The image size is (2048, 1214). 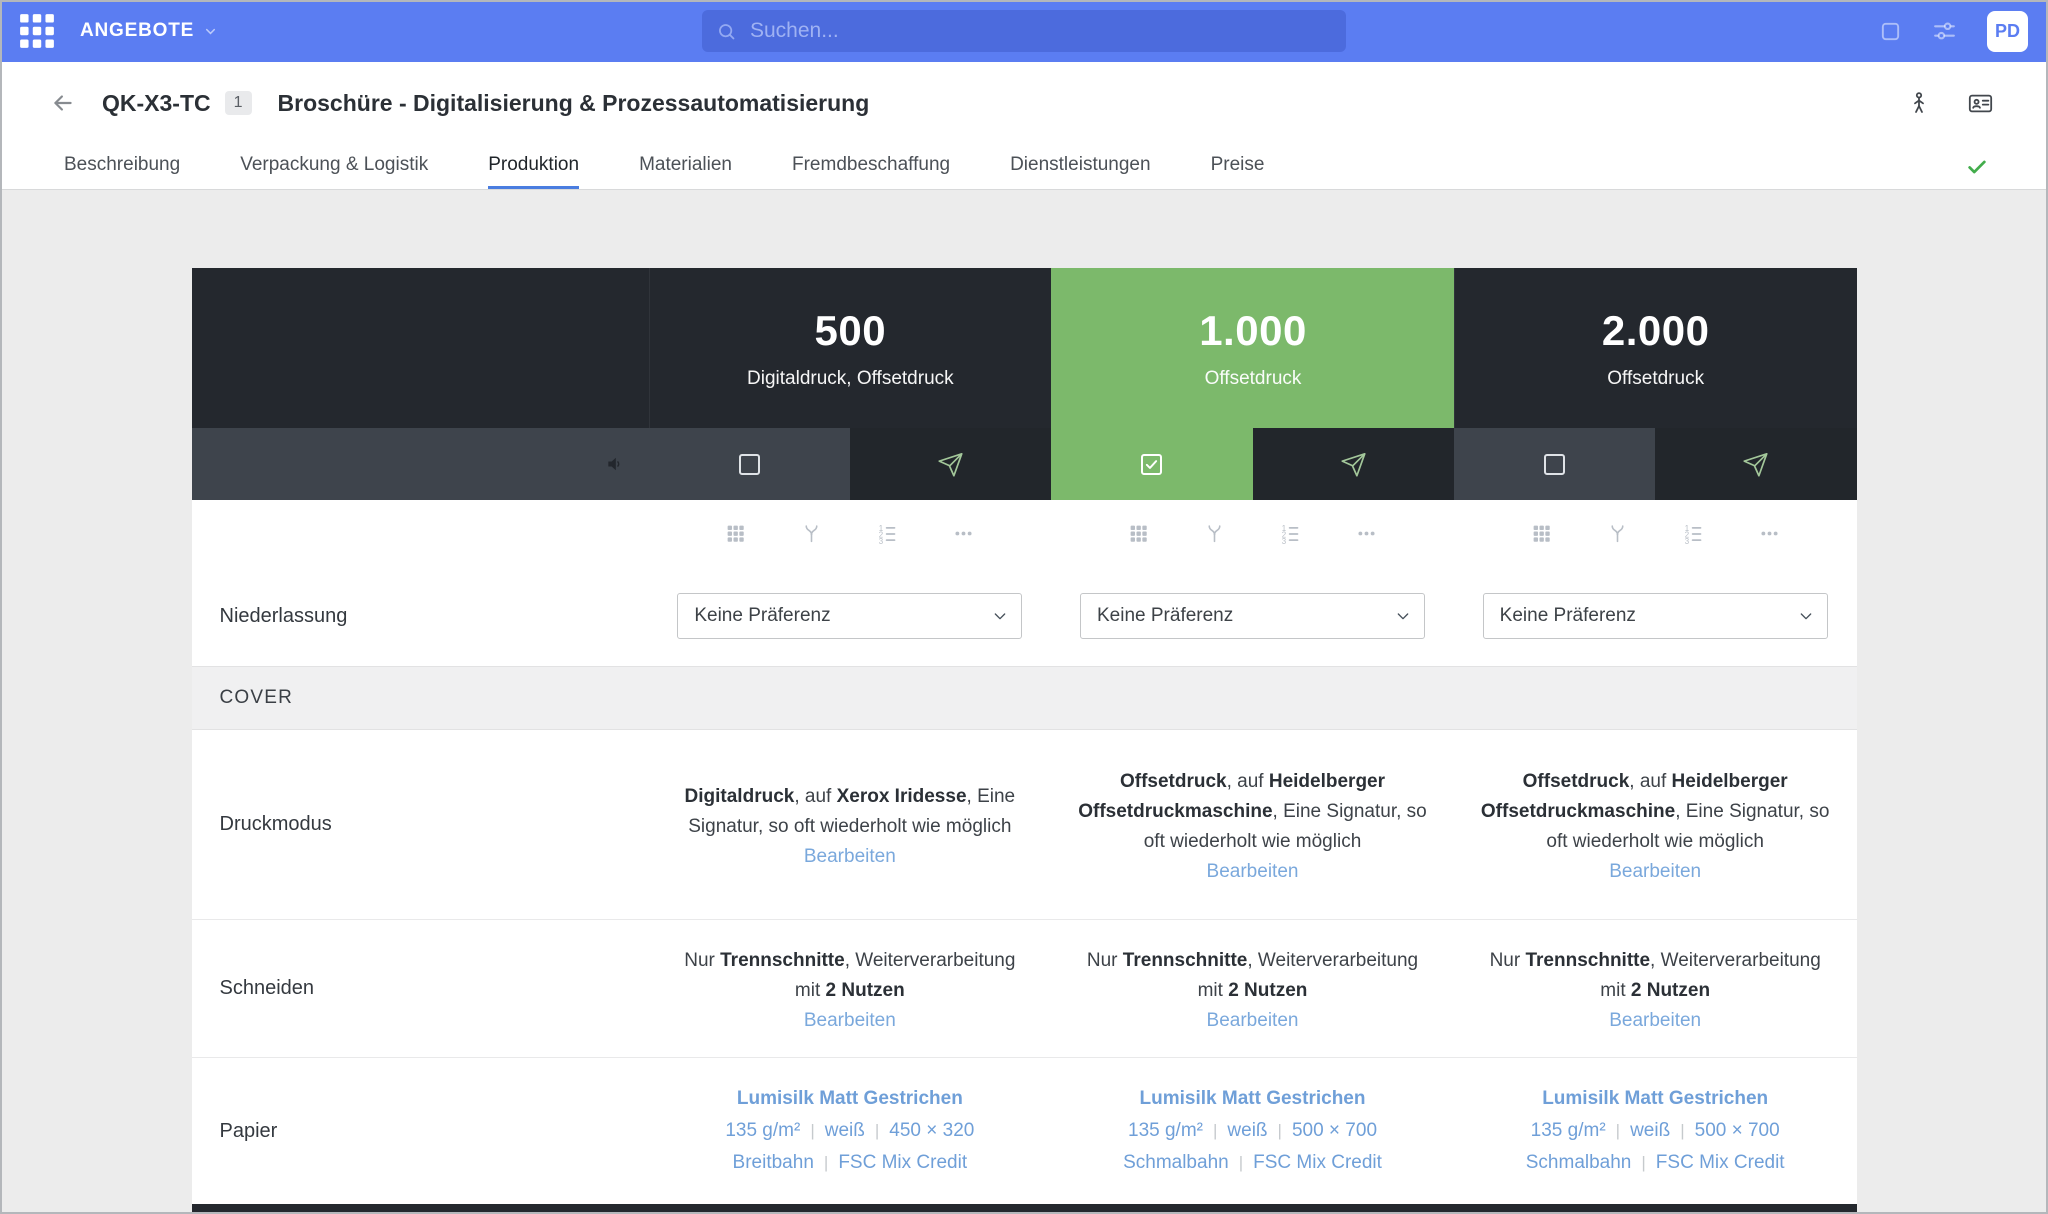 What do you see at coordinates (275, 824) in the screenshot?
I see `row-label-druckmodus: Druckmodus` at bounding box center [275, 824].